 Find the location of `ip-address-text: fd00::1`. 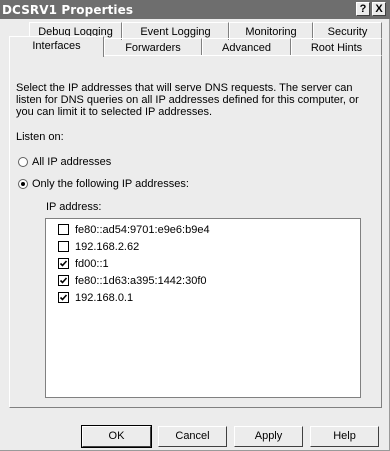

ip-address-text: fd00::1 is located at coordinates (92, 264).